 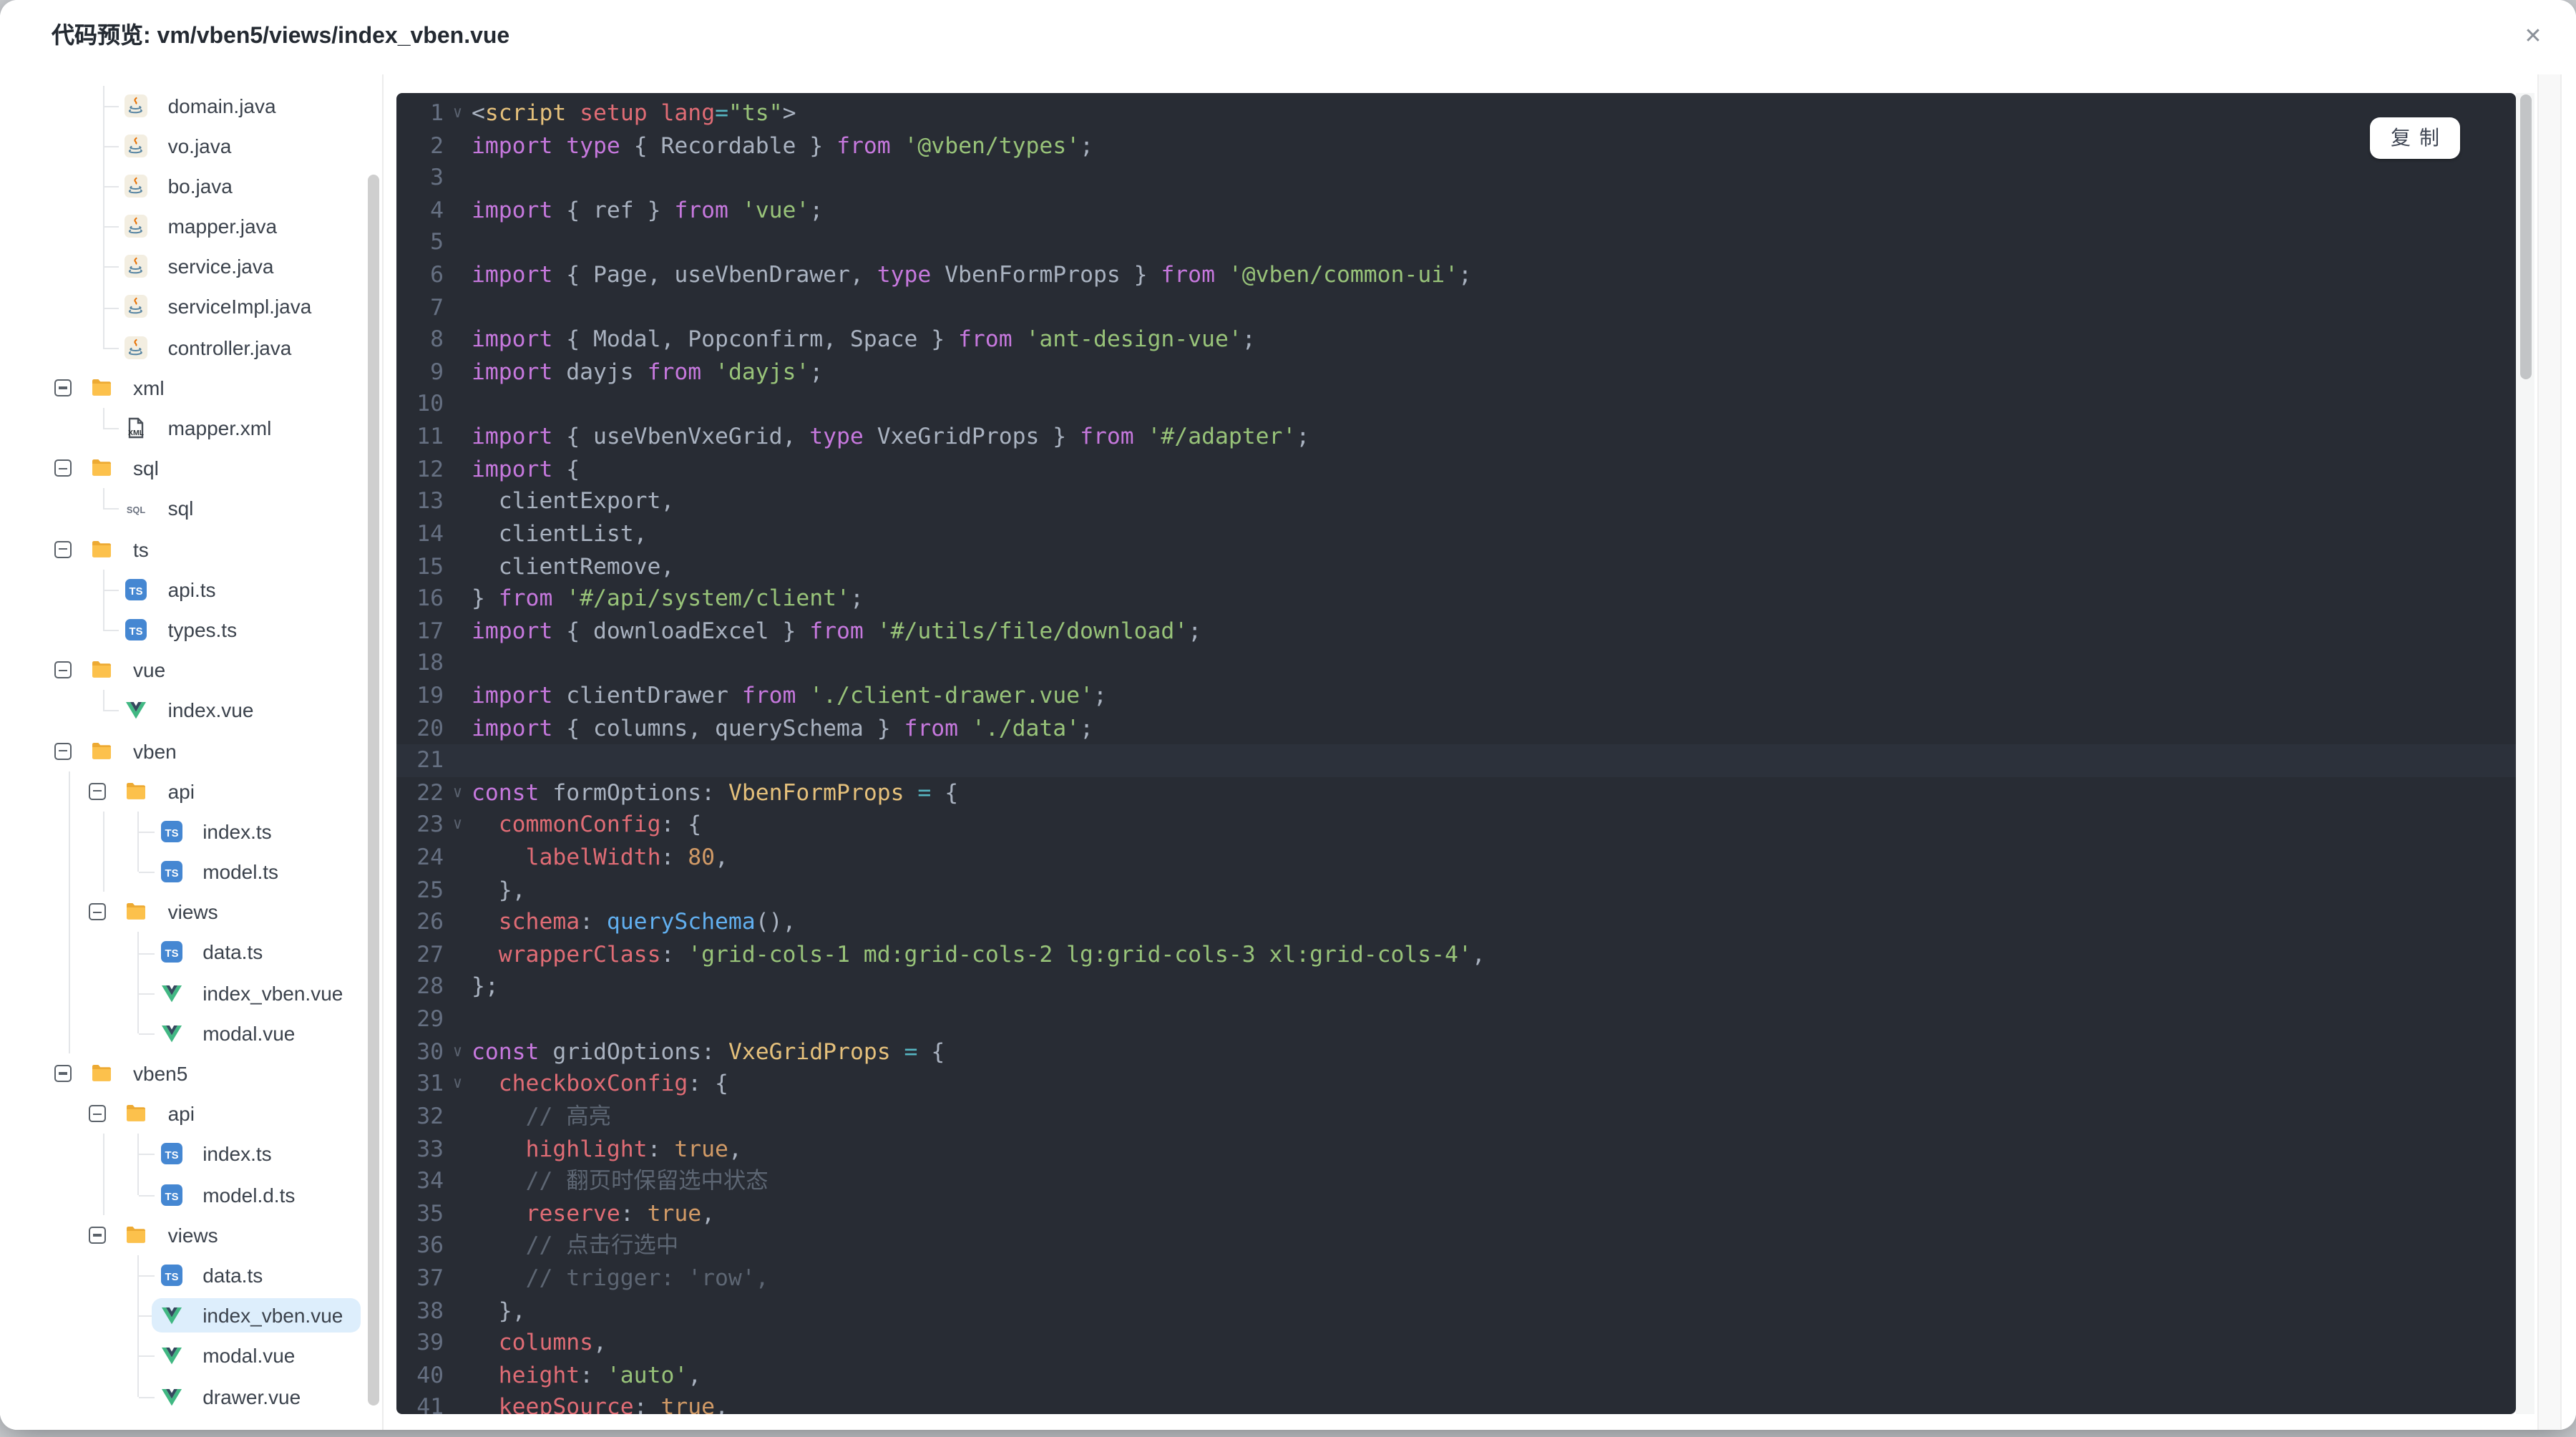 What do you see at coordinates (129, 468) in the screenshot?
I see `tree-item-content: sql` at bounding box center [129, 468].